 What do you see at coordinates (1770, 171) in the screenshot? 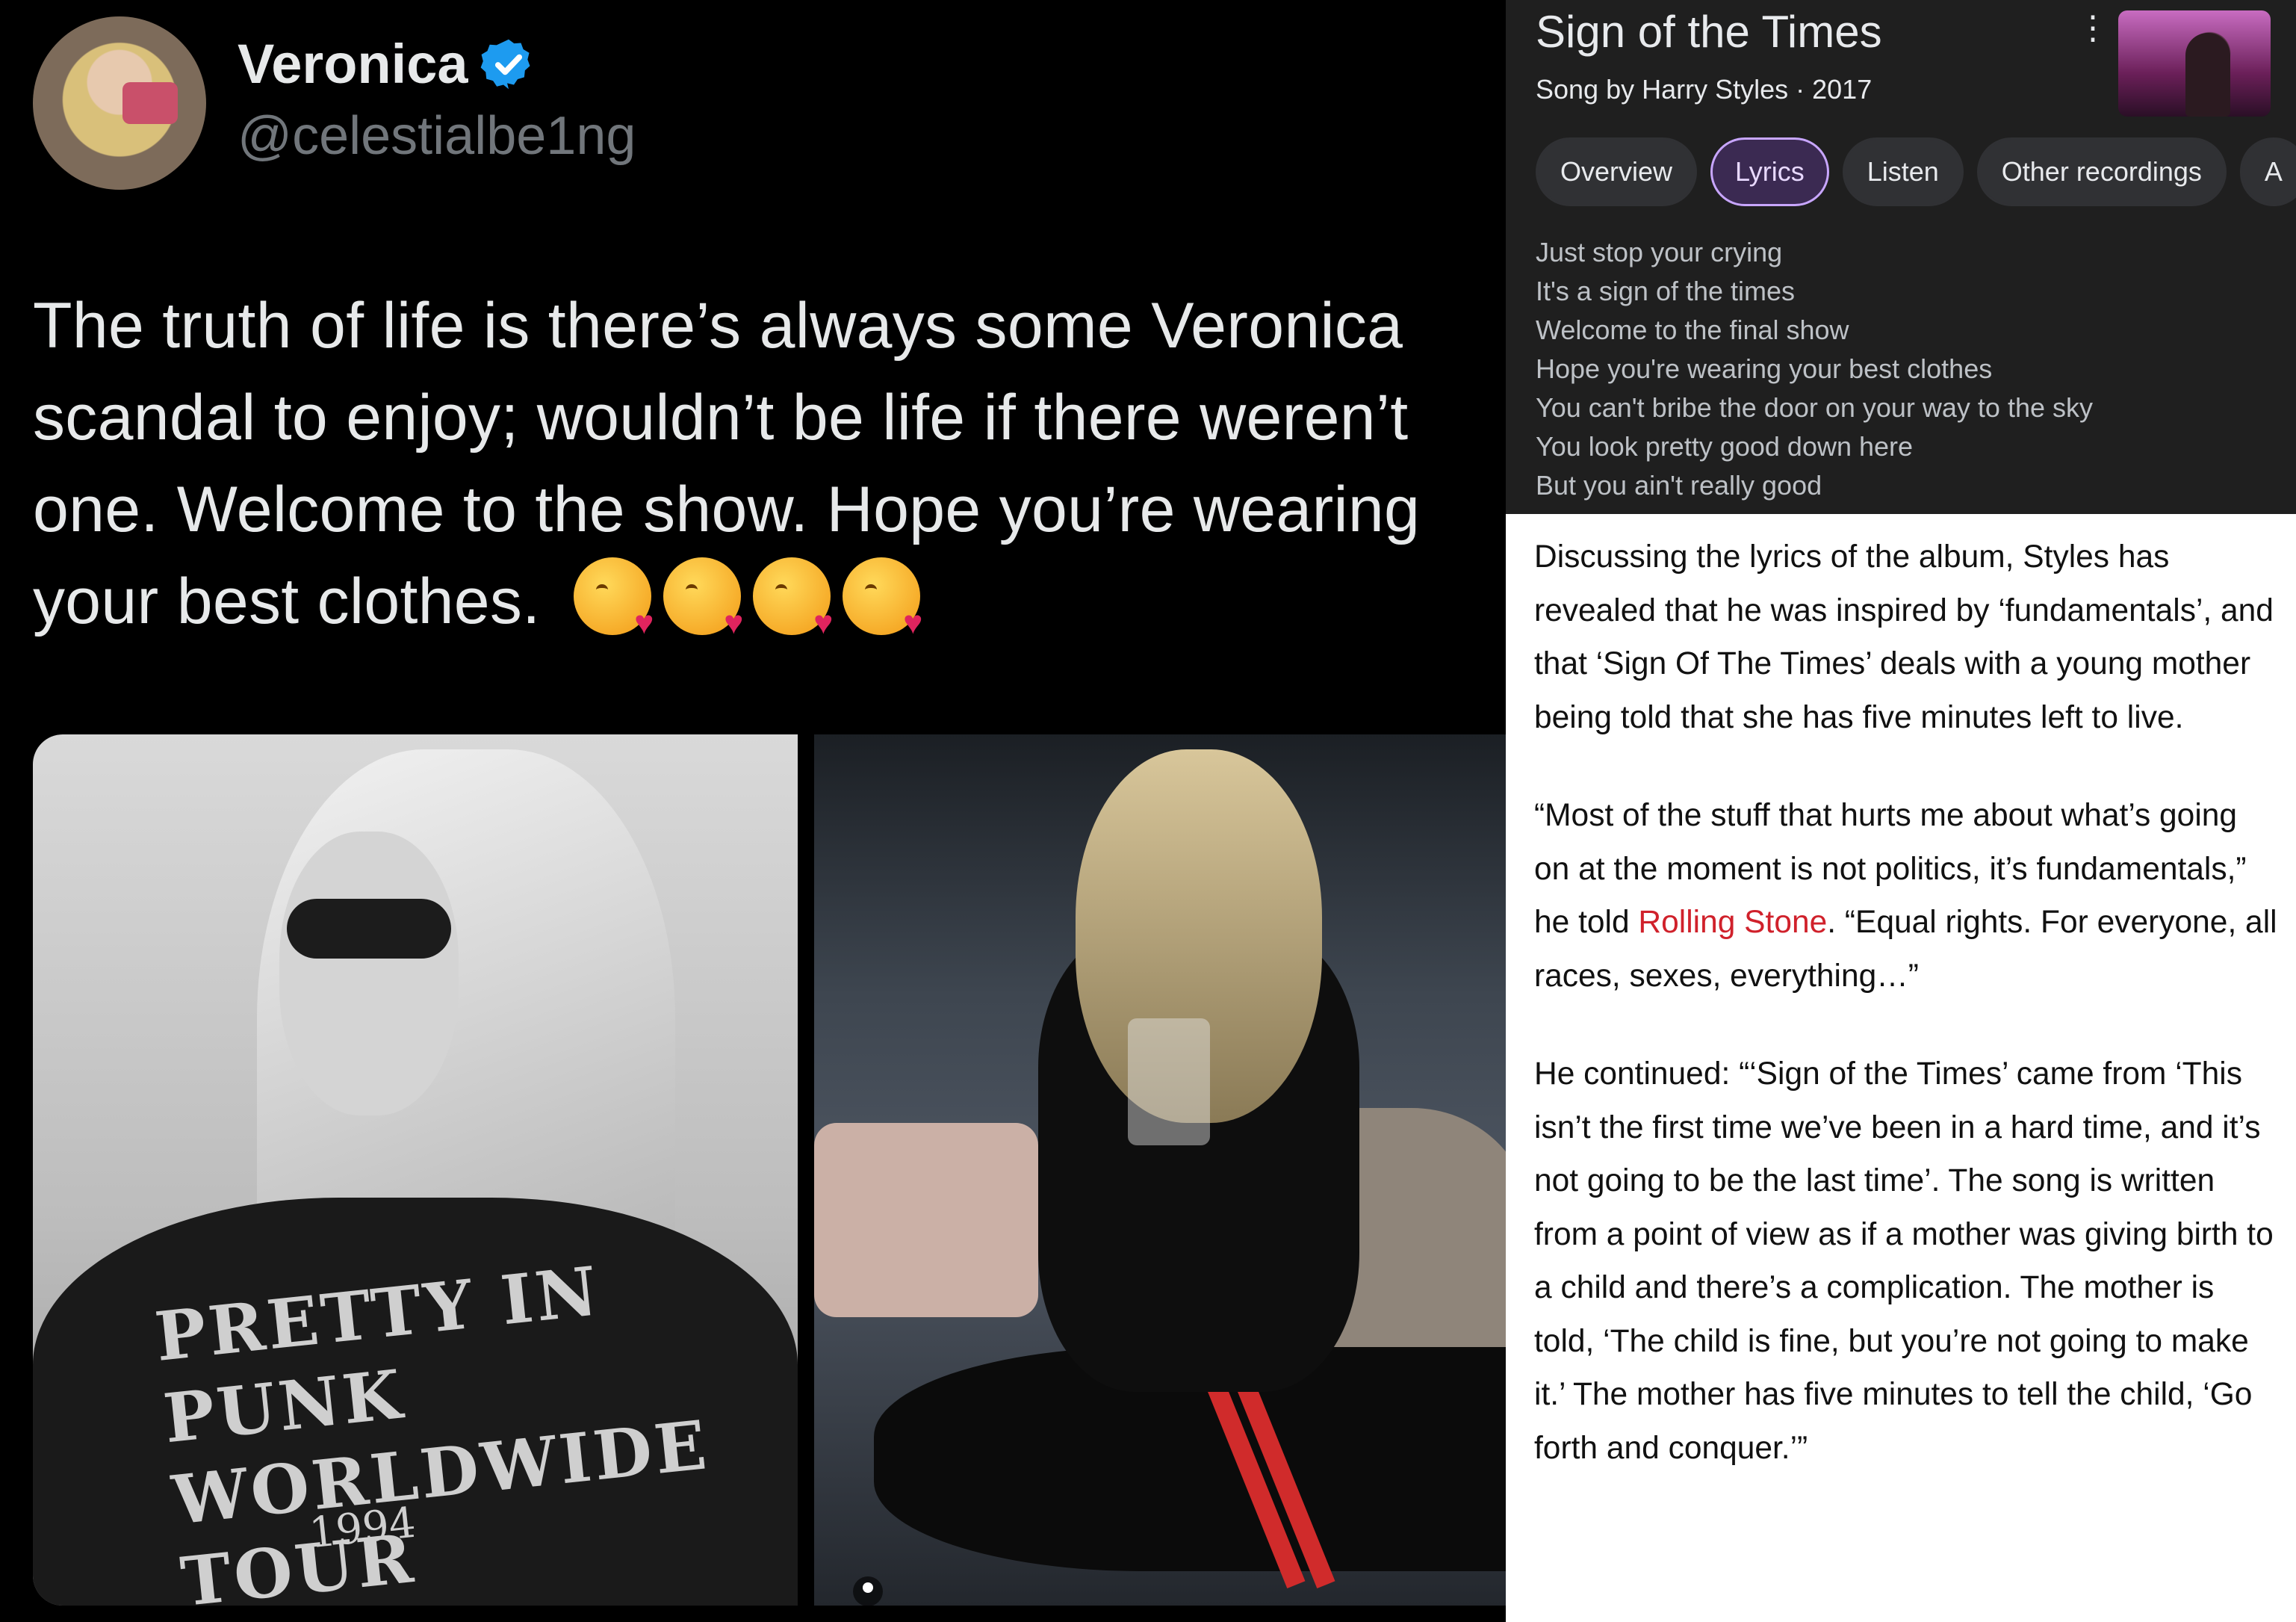
I see `tab-lyrics: Lyrics` at bounding box center [1770, 171].